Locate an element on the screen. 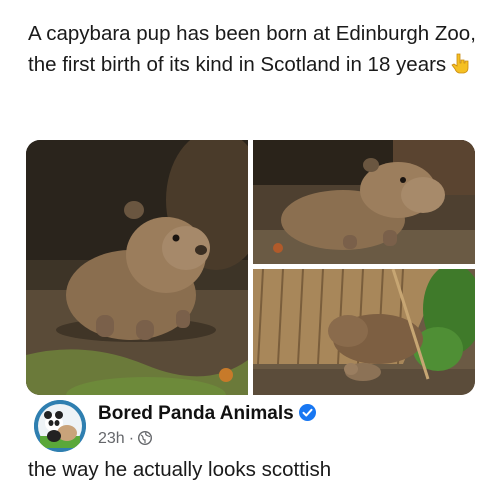 The width and height of the screenshot is (500, 500). avatar is located at coordinates (60, 426).